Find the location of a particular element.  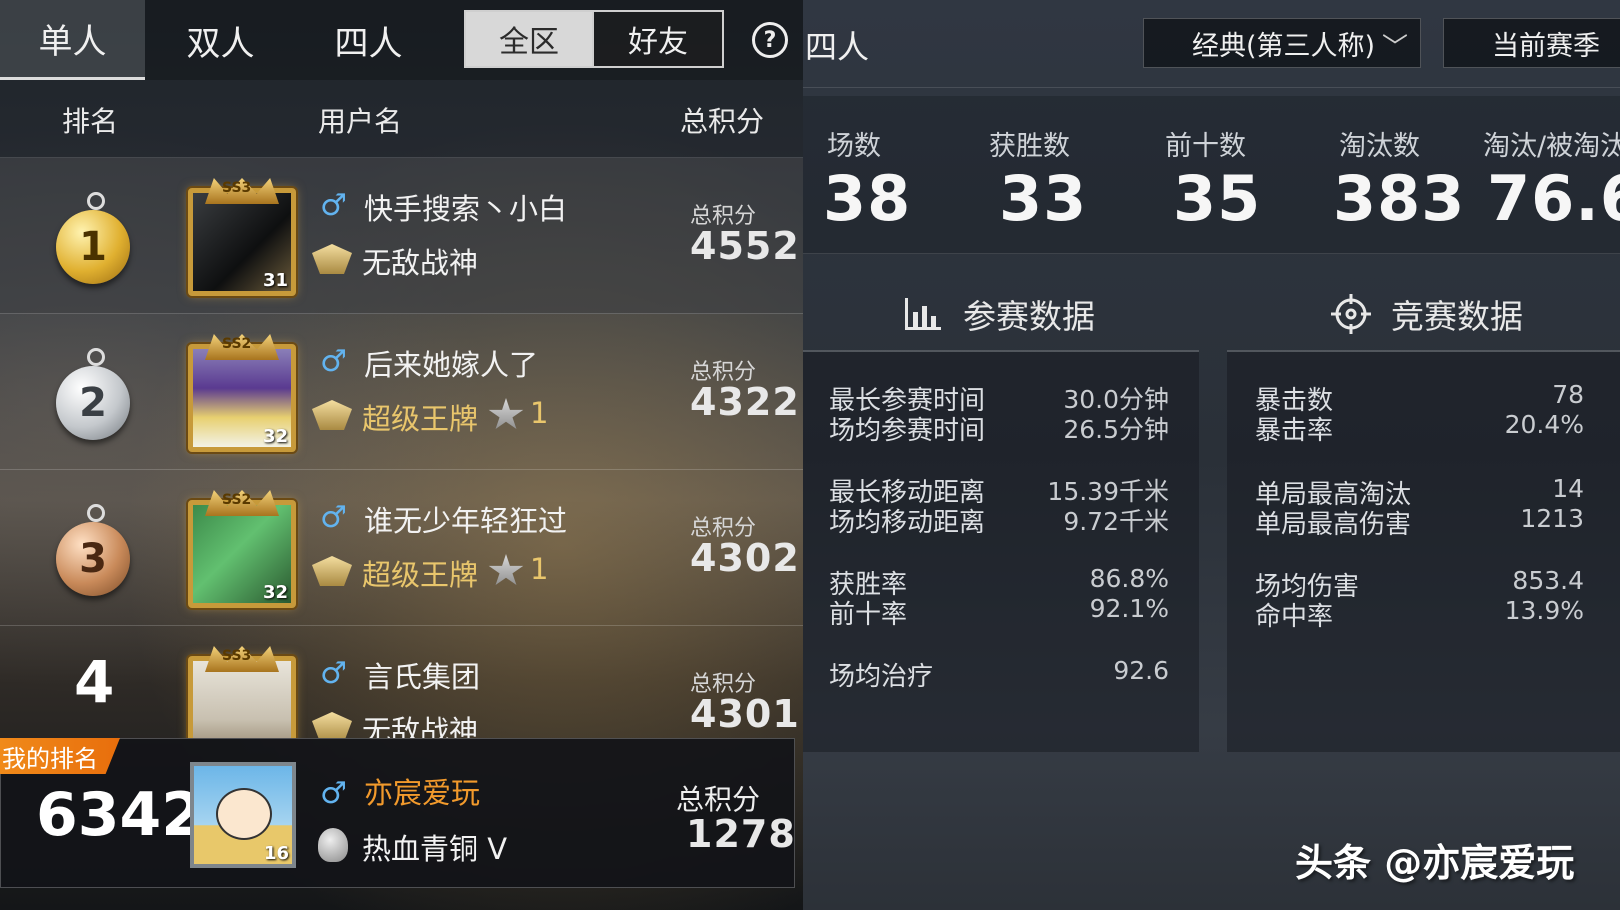

tab-duo: 双人 is located at coordinates (220, 40).